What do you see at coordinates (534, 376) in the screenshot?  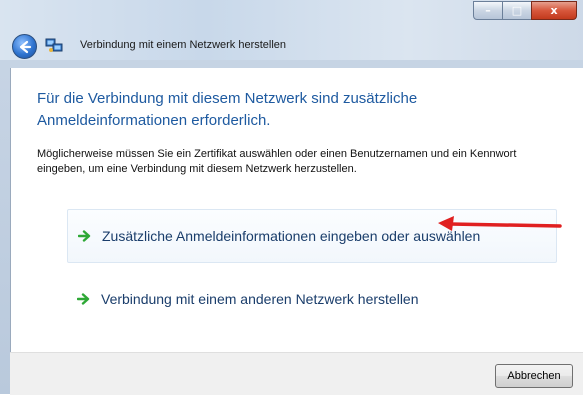 I see `cancel-button: Abbrechen` at bounding box center [534, 376].